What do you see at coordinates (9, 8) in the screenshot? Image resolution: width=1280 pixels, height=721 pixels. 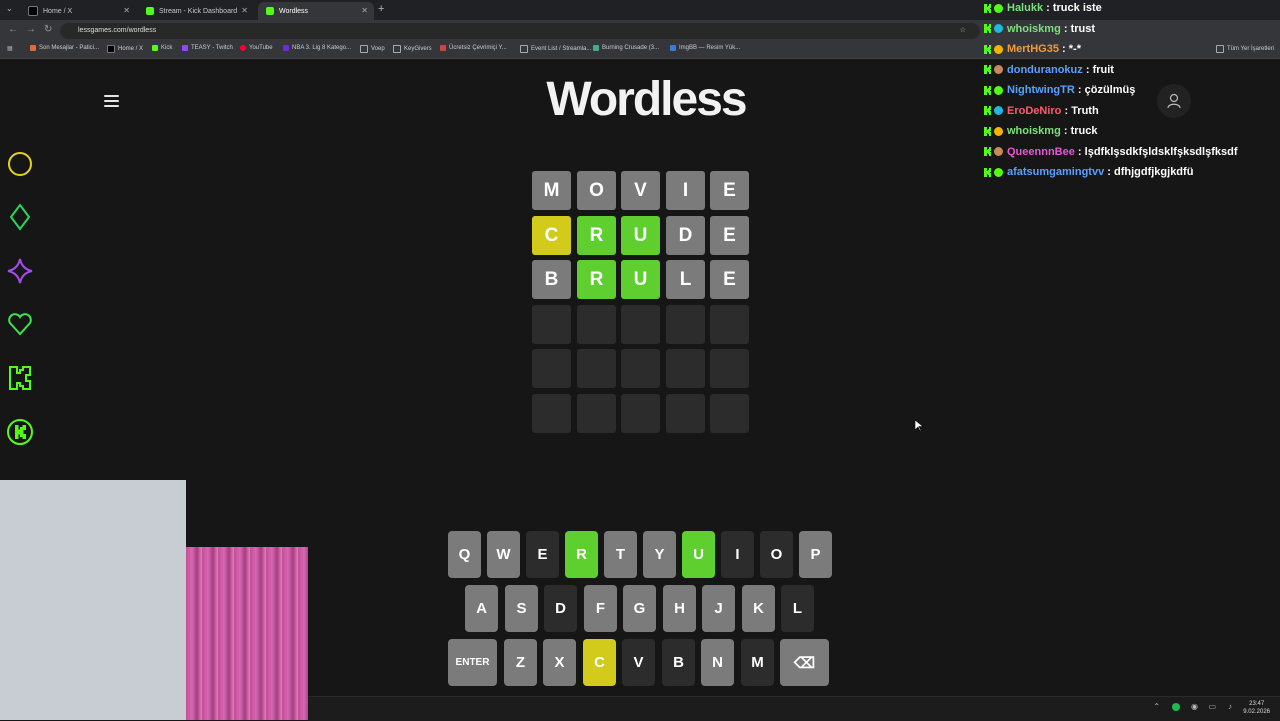 I see `tab-search-icon: ⌄` at bounding box center [9, 8].